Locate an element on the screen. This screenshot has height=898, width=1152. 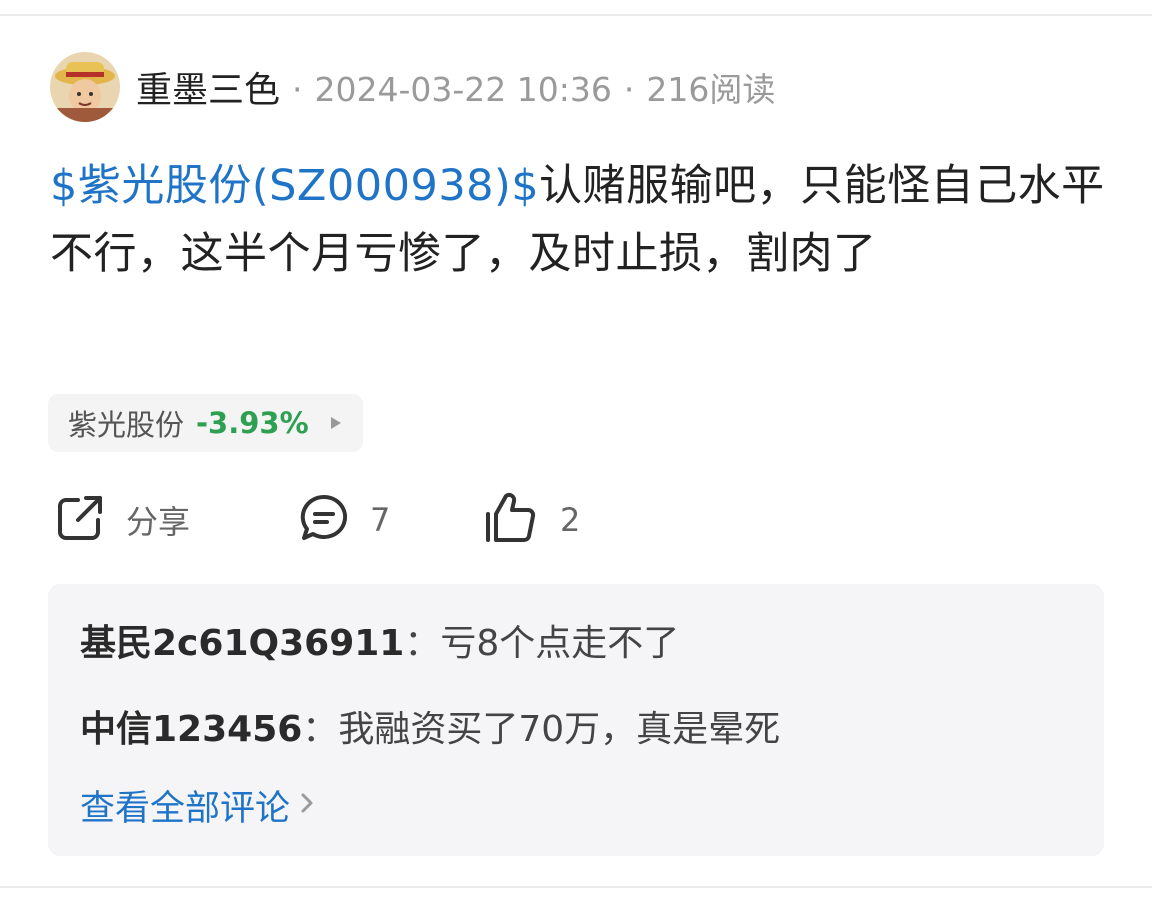
comment-item: 中信123456：我融资买了70万，真是晕死 is located at coordinates (430, 726).